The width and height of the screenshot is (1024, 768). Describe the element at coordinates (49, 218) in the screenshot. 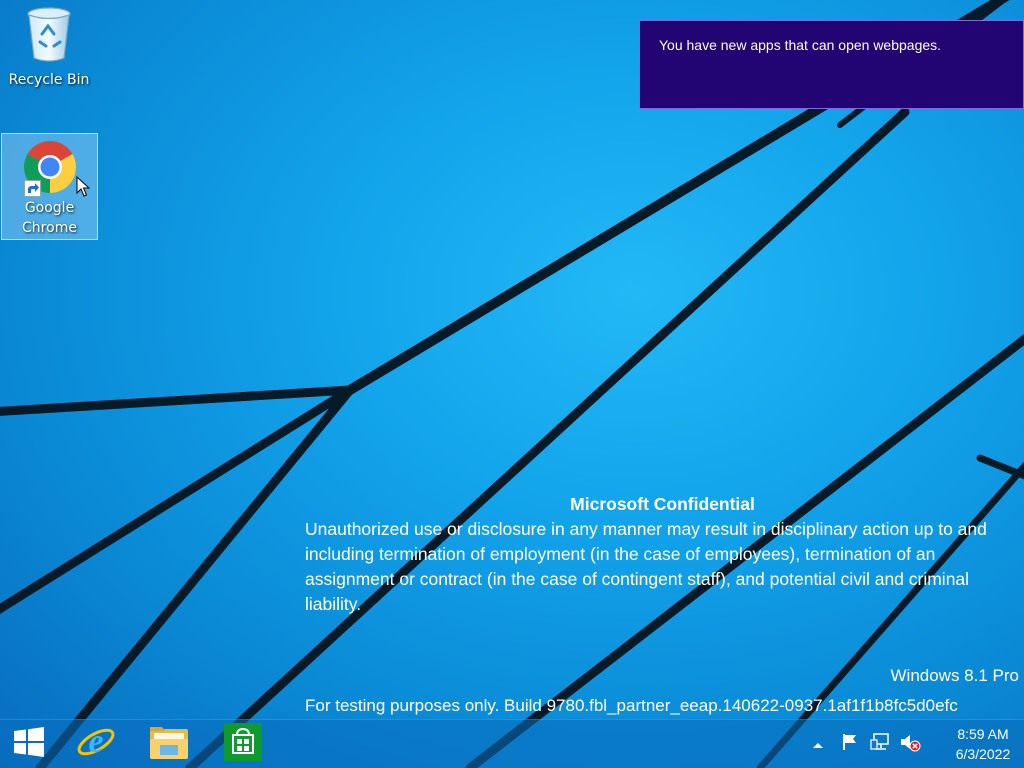

I see `google-chrome-label: Google Chrome` at that location.